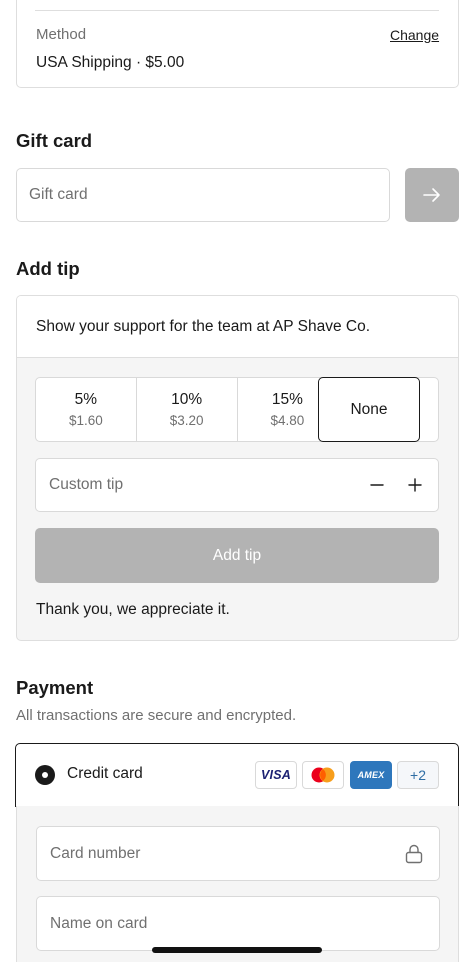 The width and height of the screenshot is (474, 962). I want to click on increase-tip-button, so click(415, 485).